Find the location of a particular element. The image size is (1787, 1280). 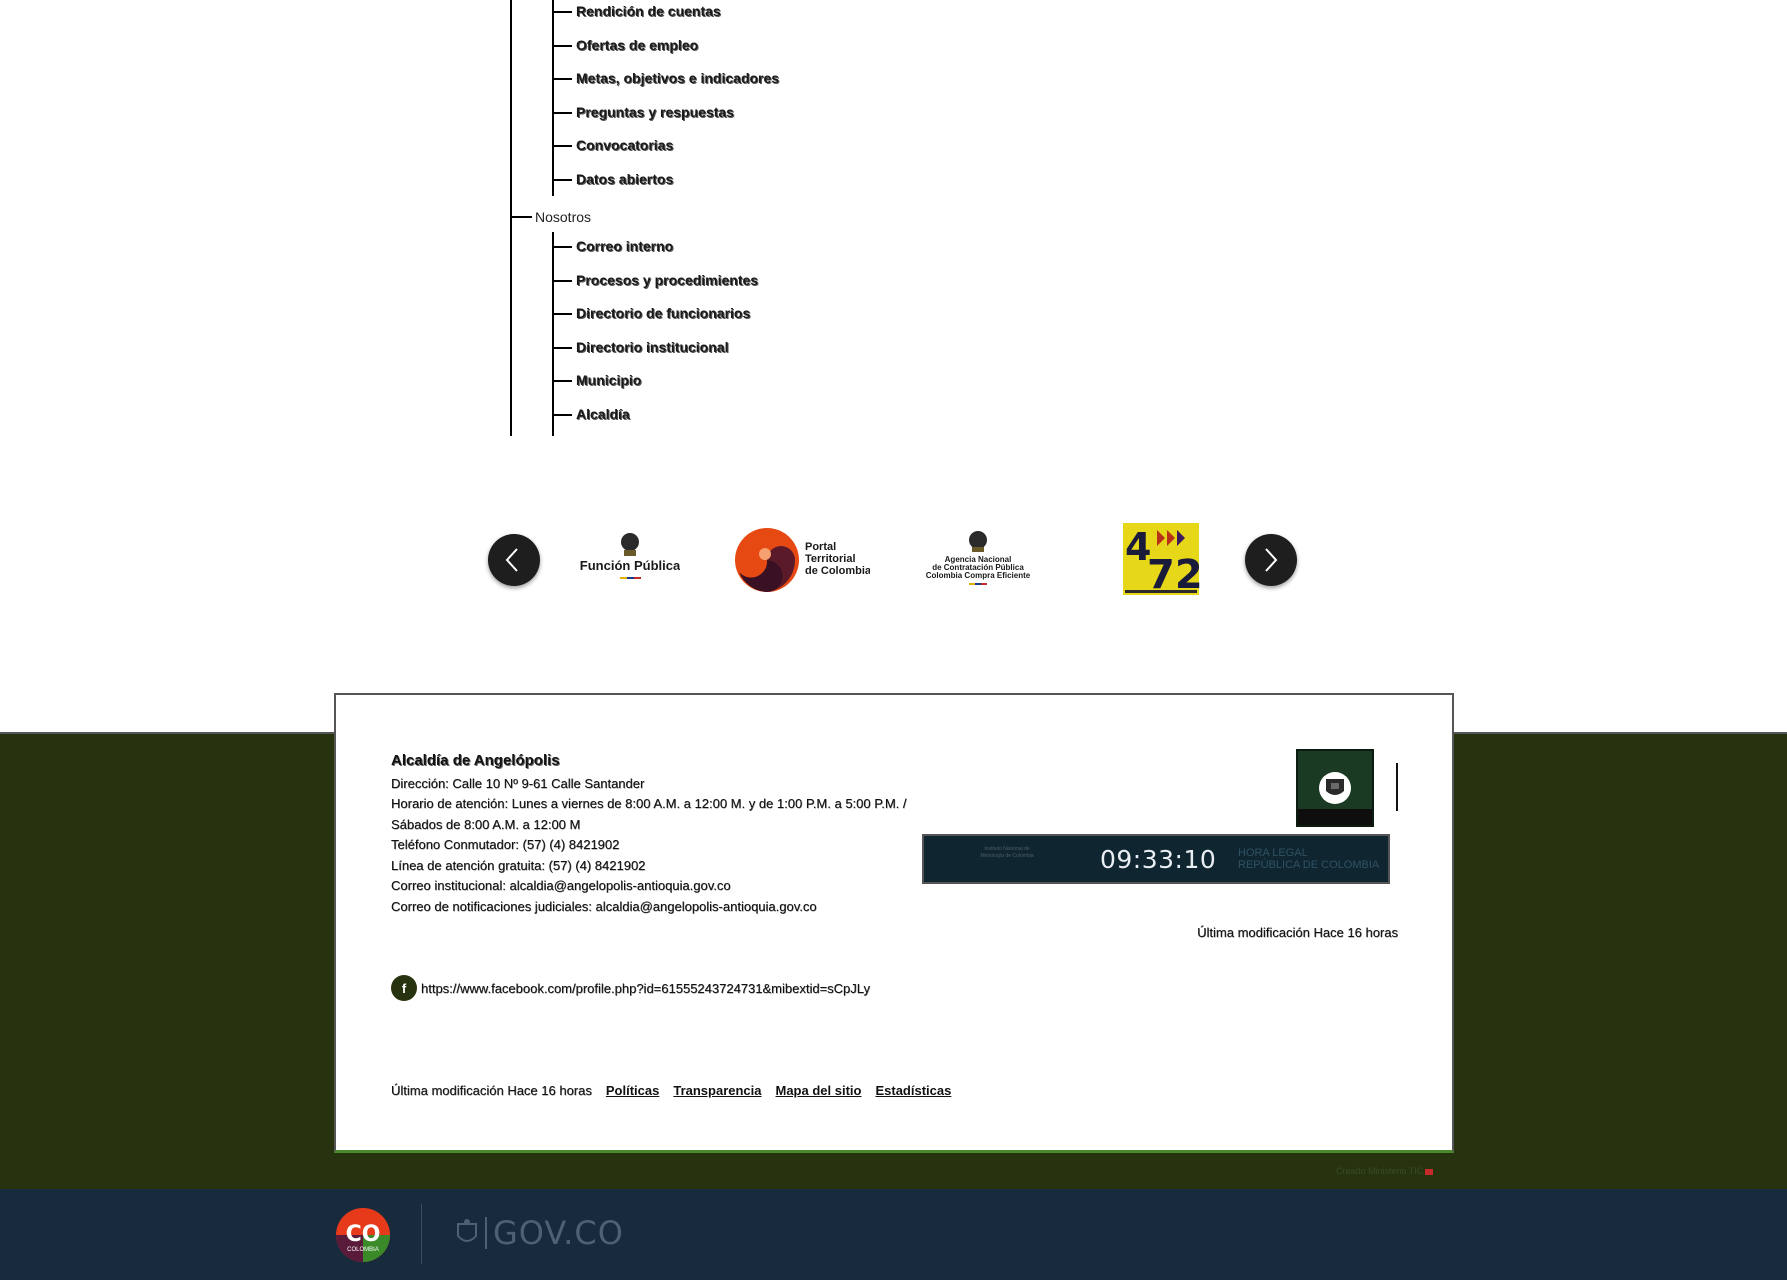

co-logo-text: CO is located at coordinates (363, 1234).